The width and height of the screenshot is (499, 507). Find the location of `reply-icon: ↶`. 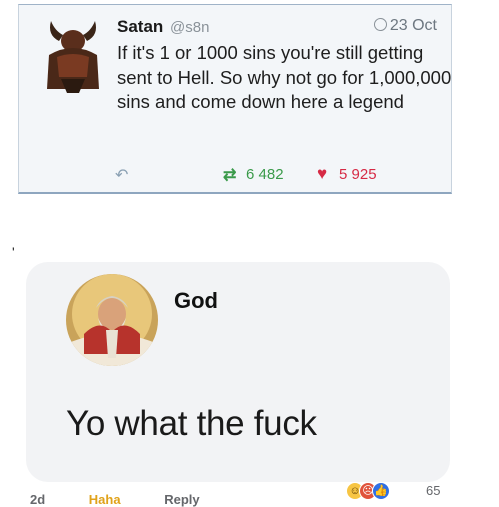

reply-icon: ↶ is located at coordinates (121, 175).